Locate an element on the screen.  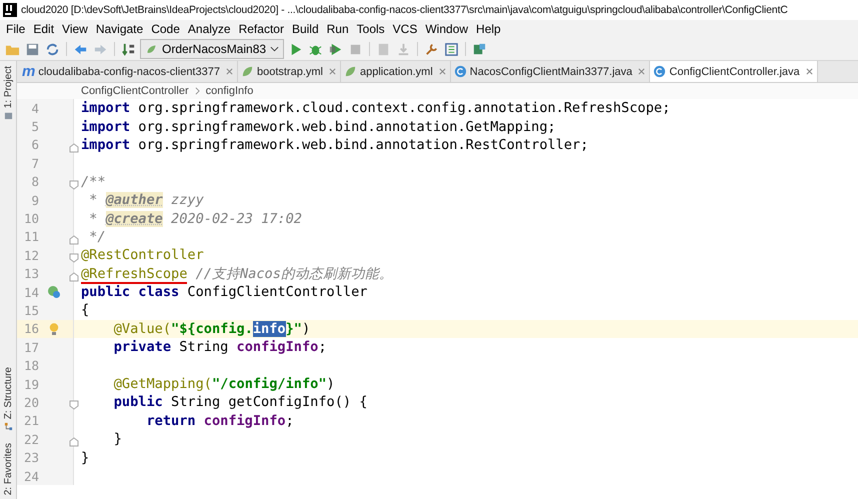
line-number: 17 is located at coordinates (30, 347).